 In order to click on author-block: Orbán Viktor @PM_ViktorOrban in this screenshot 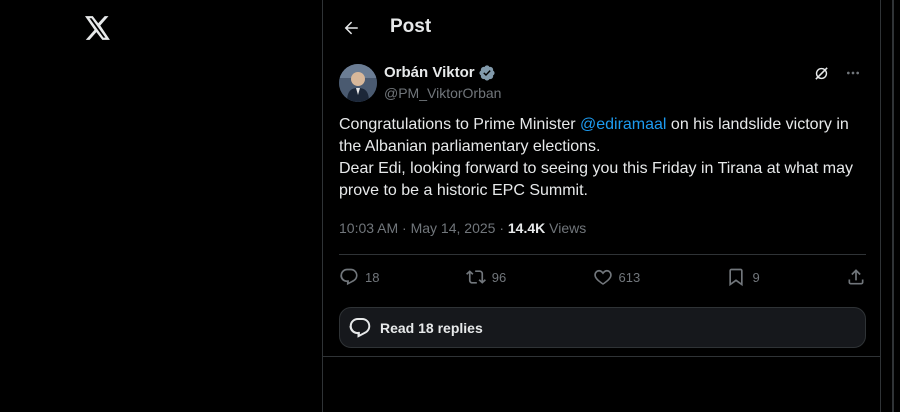, I will do `click(442, 82)`.